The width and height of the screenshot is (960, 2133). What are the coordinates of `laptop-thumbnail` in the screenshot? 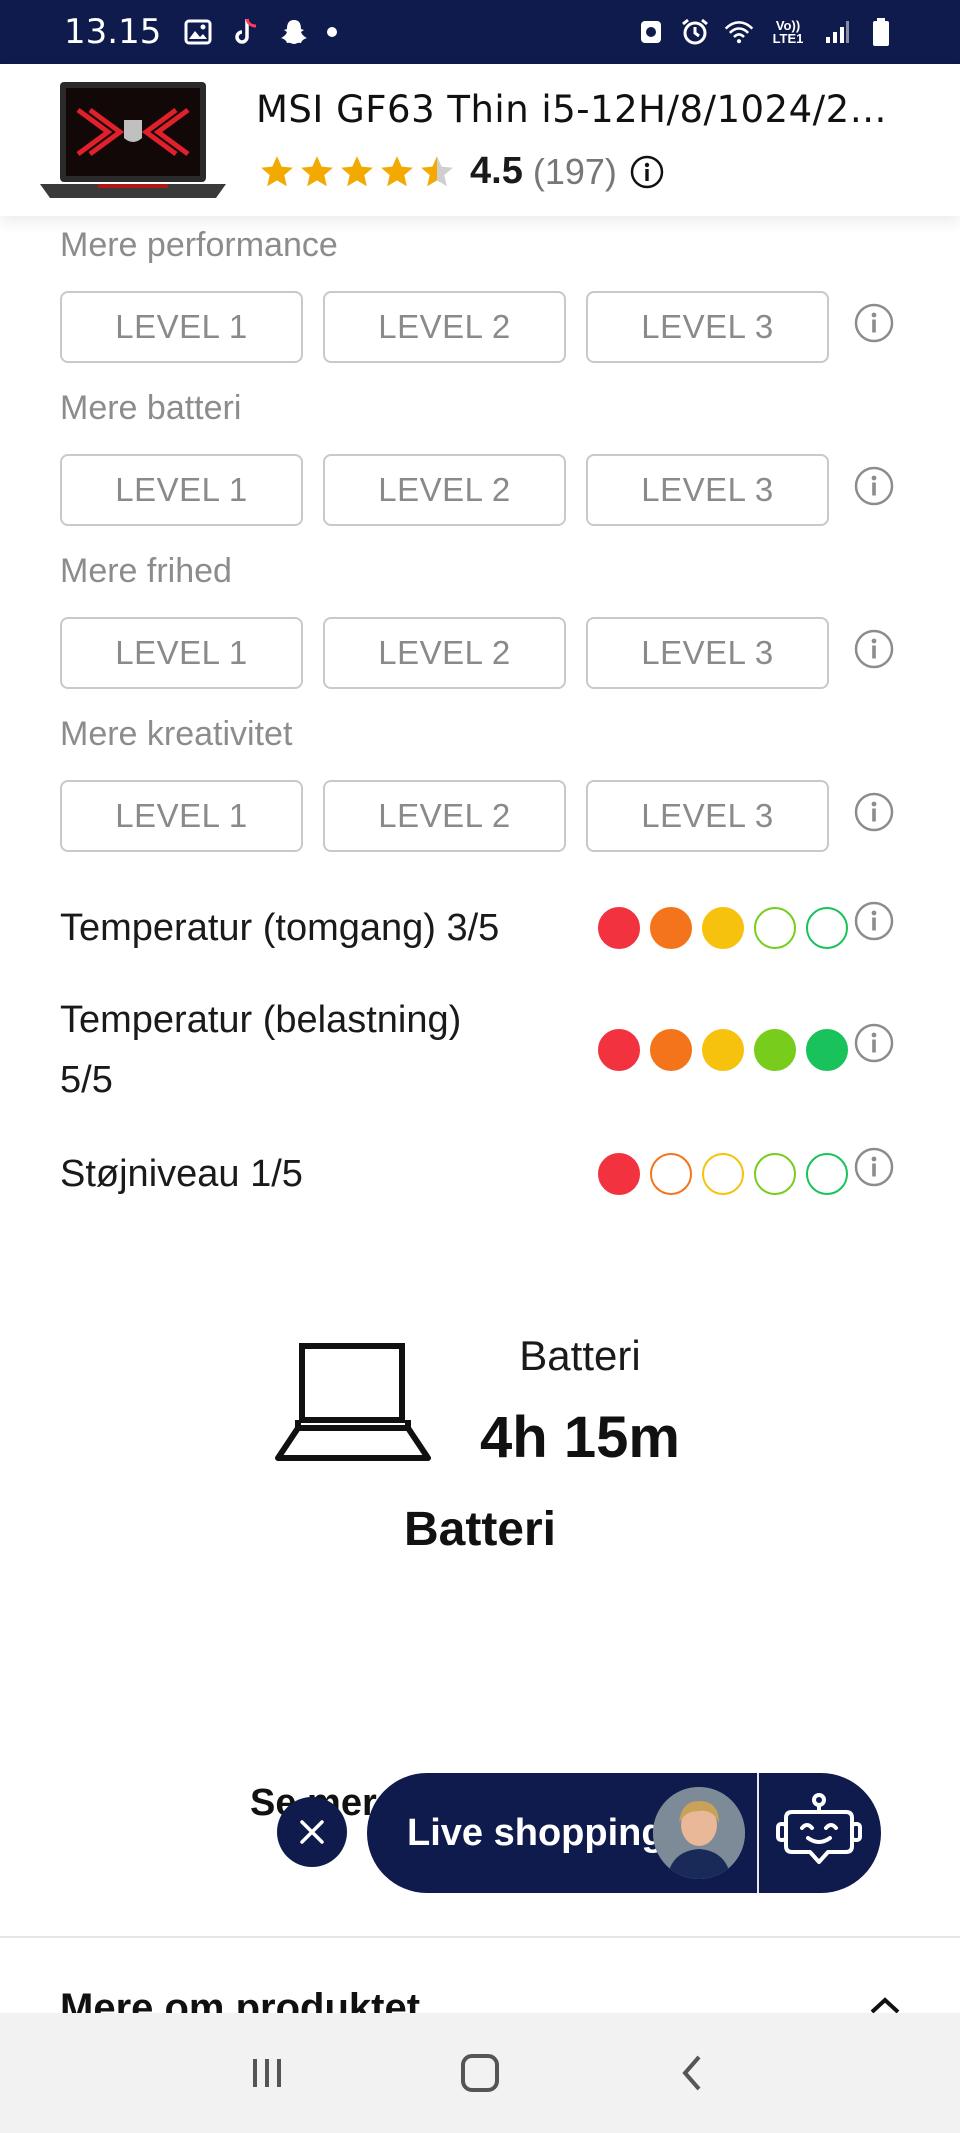 It's located at (133, 140).